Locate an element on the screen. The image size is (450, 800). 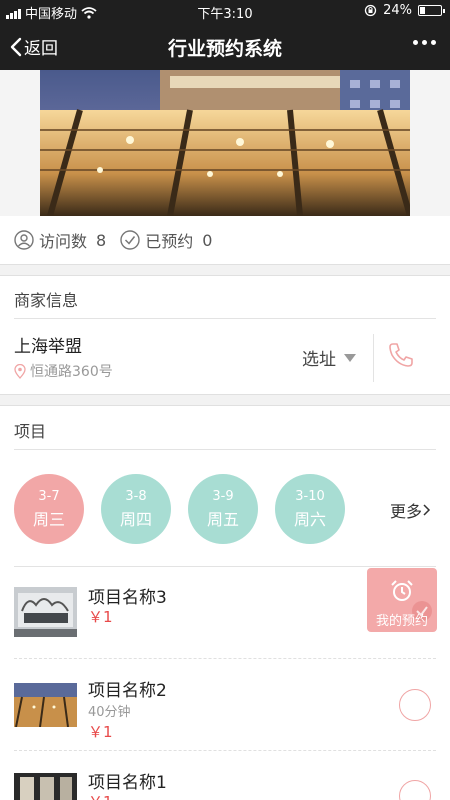
battery-percent: 24% is located at coordinates (397, 10).